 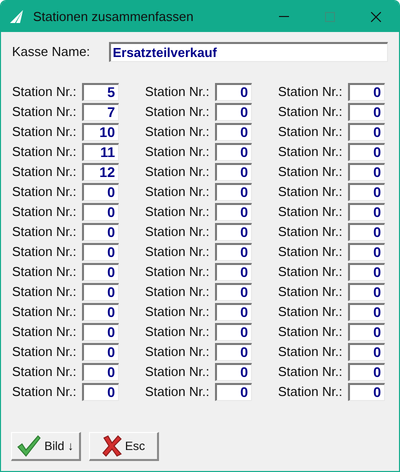 What do you see at coordinates (100, 92) in the screenshot?
I see `station-field: 5` at bounding box center [100, 92].